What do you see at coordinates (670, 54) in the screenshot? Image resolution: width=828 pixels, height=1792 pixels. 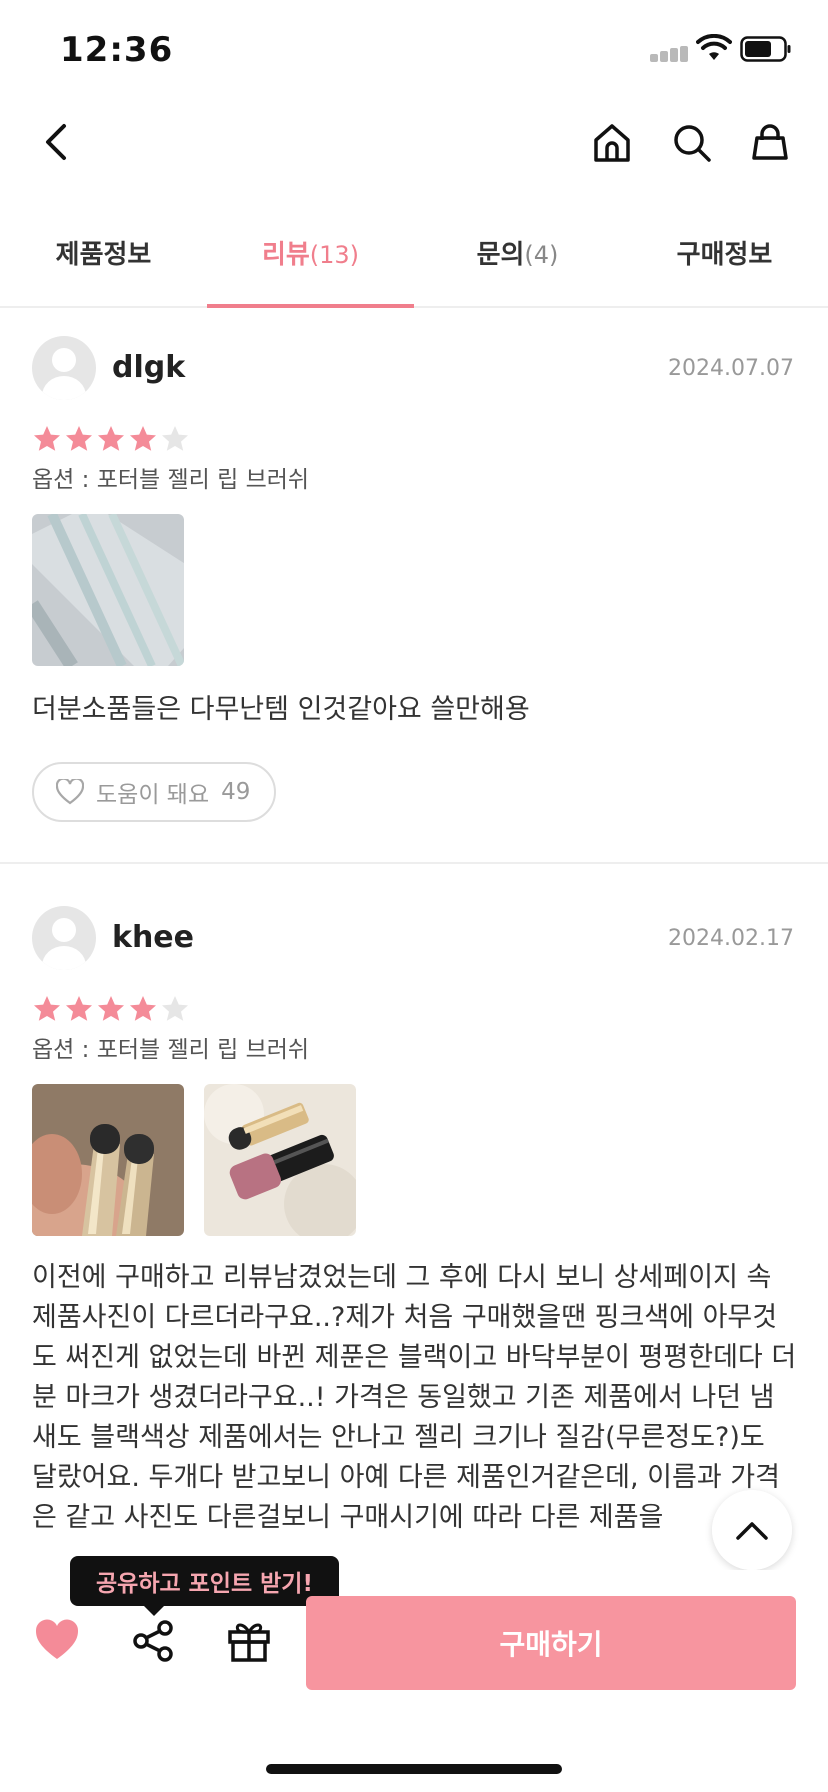 I see `cellular-signal-icon` at bounding box center [670, 54].